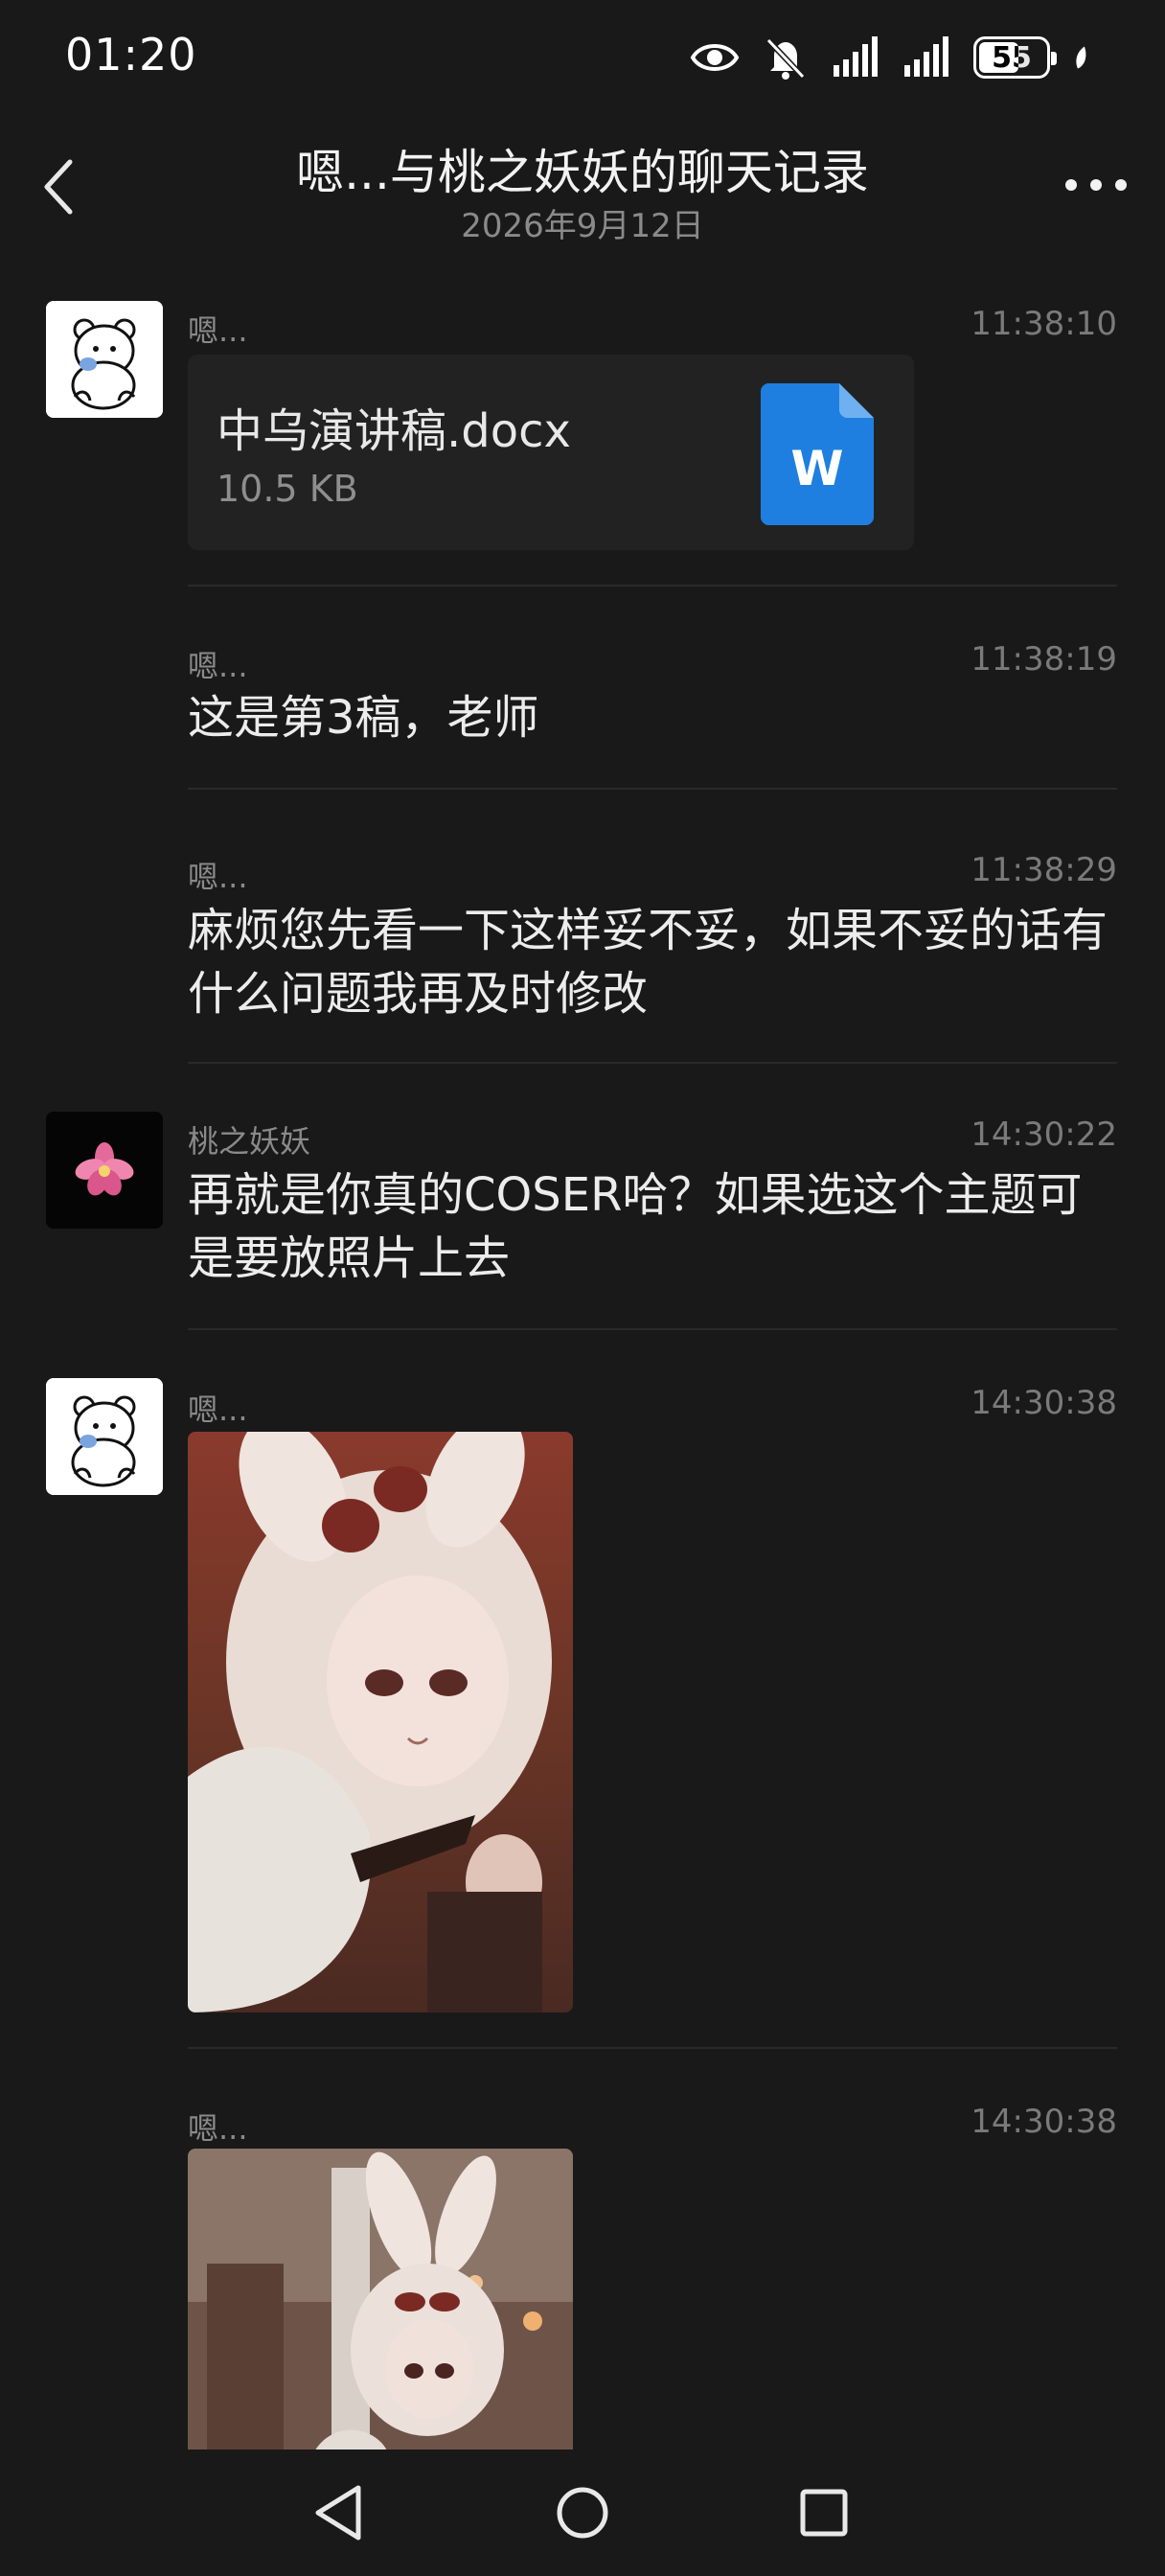 This screenshot has height=2576, width=1165. I want to click on system-navigation-bar, so click(582, 2513).